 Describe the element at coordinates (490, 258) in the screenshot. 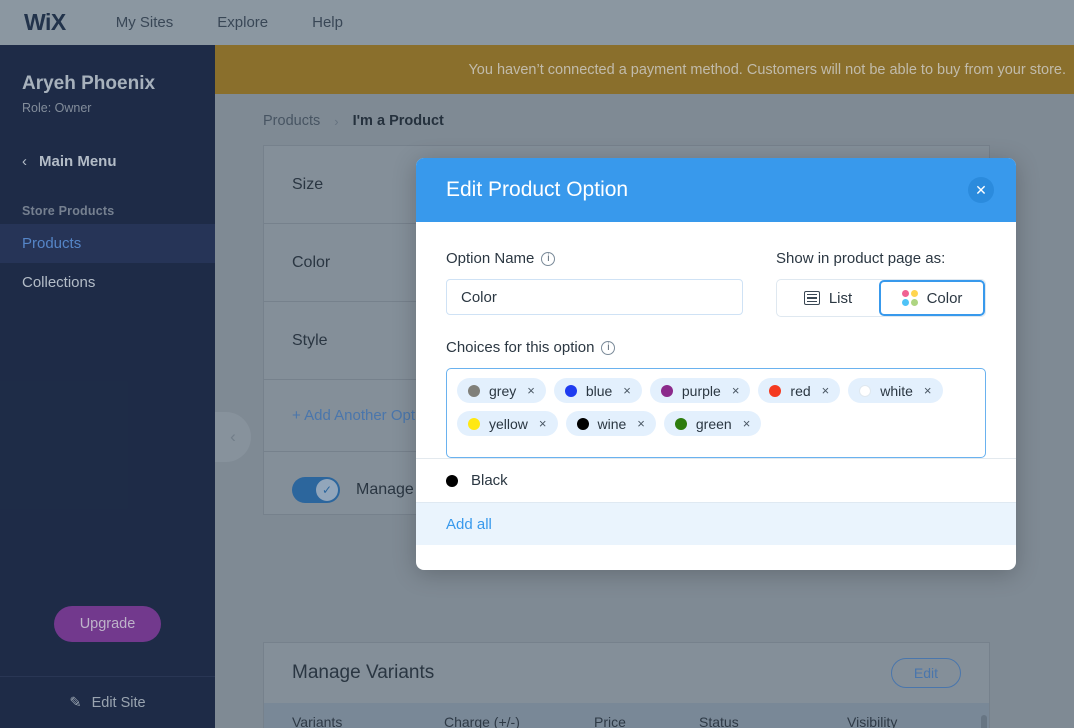

I see `option-name-label-text: Option Name` at that location.